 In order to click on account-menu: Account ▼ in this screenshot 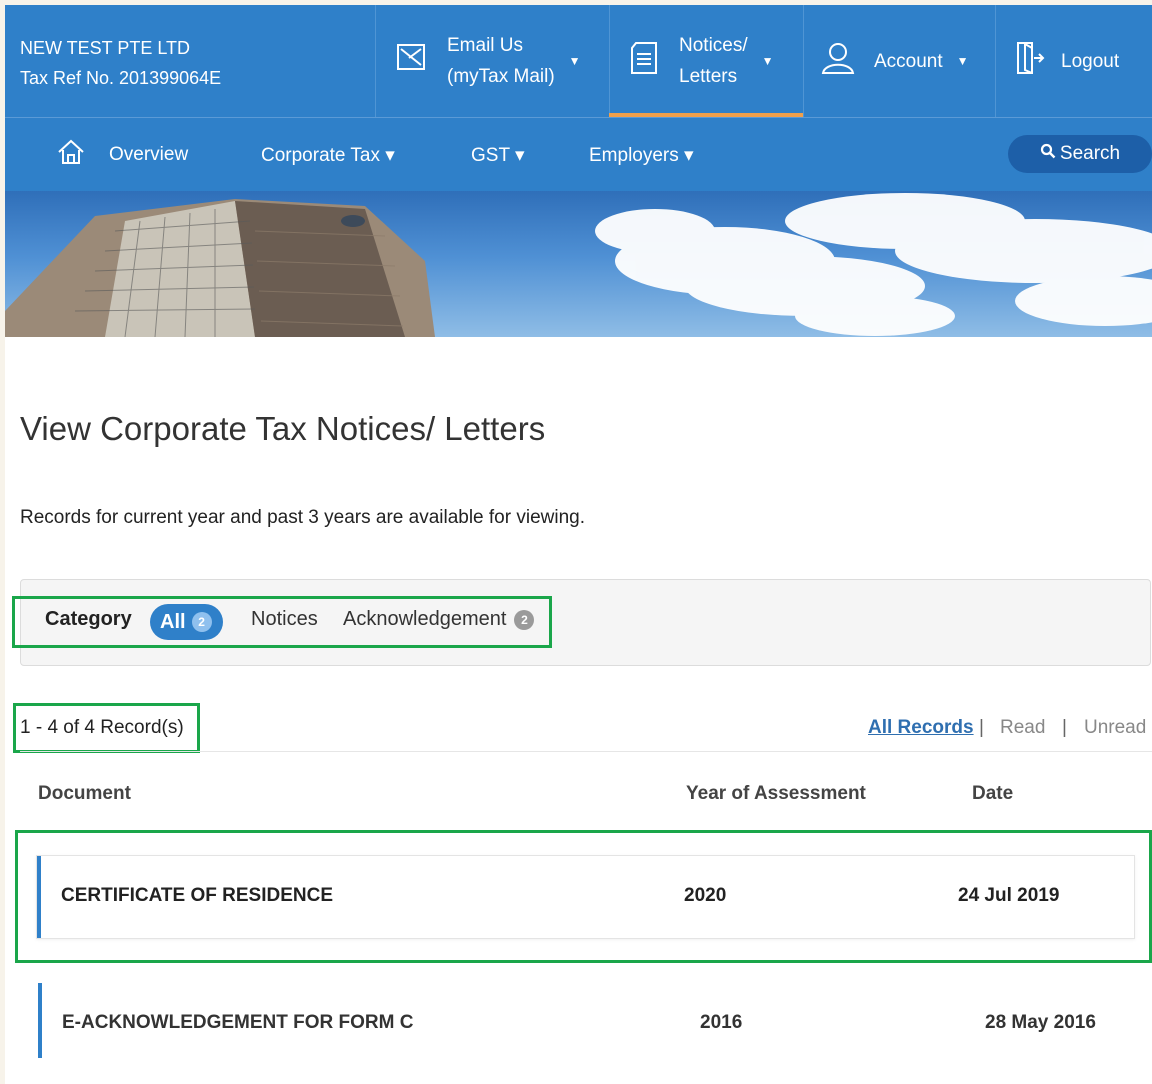, I will do `click(894, 61)`.